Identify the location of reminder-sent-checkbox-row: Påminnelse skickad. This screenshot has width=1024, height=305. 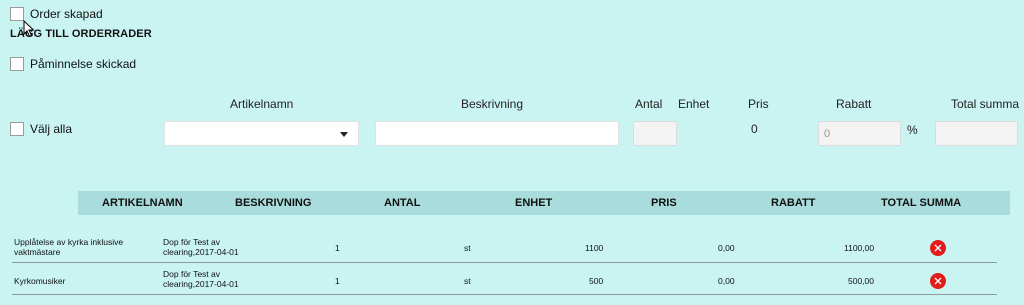
(73, 64).